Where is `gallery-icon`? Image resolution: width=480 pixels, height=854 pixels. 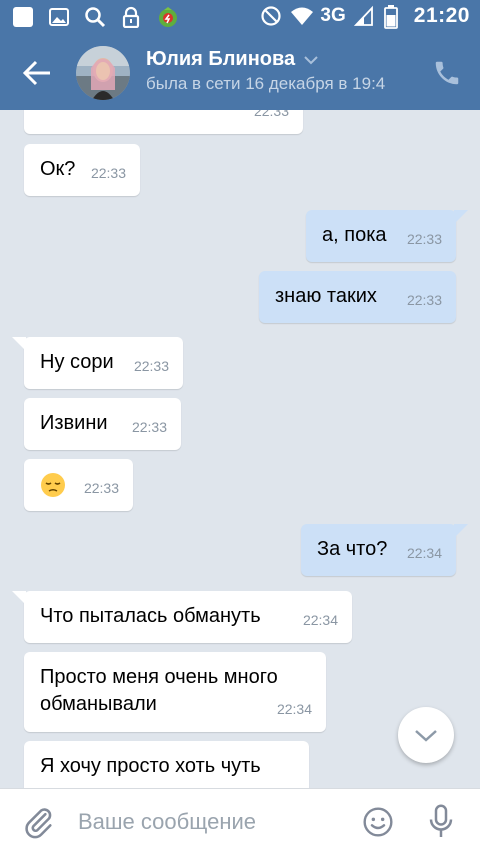 gallery-icon is located at coordinates (59, 17).